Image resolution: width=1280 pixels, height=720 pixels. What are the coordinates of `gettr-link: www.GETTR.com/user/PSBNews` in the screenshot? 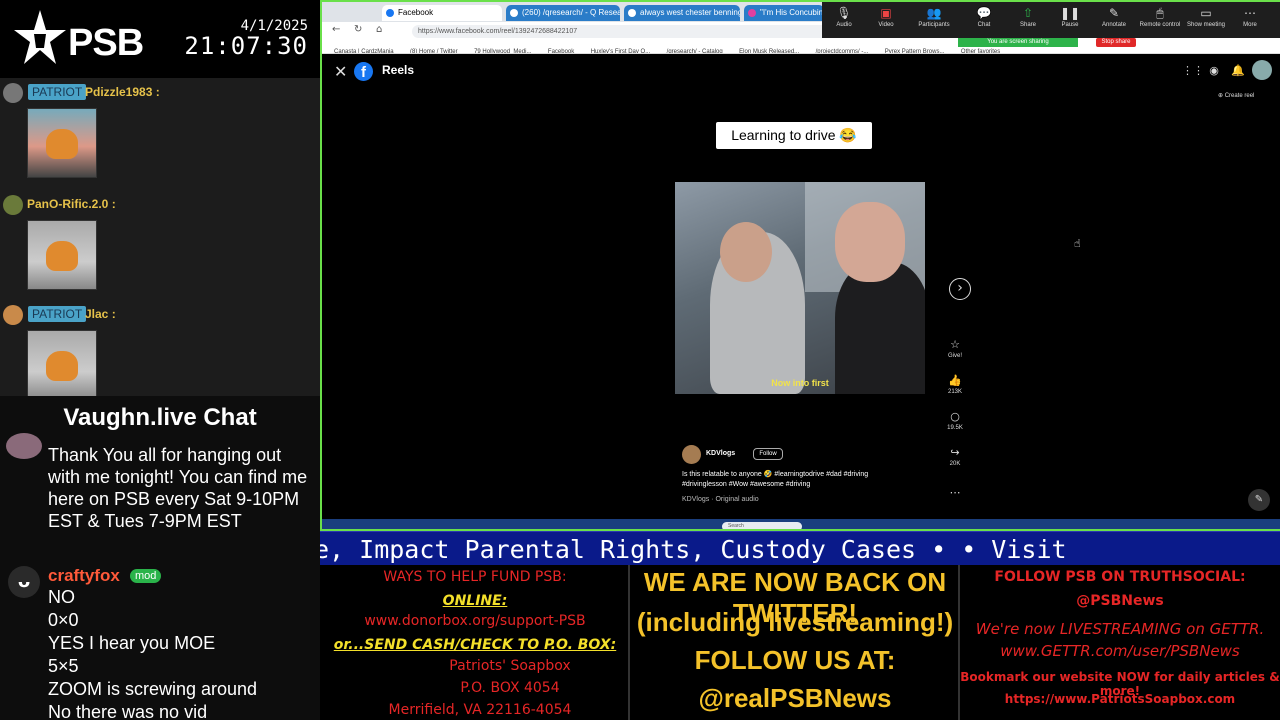 It's located at (1120, 651).